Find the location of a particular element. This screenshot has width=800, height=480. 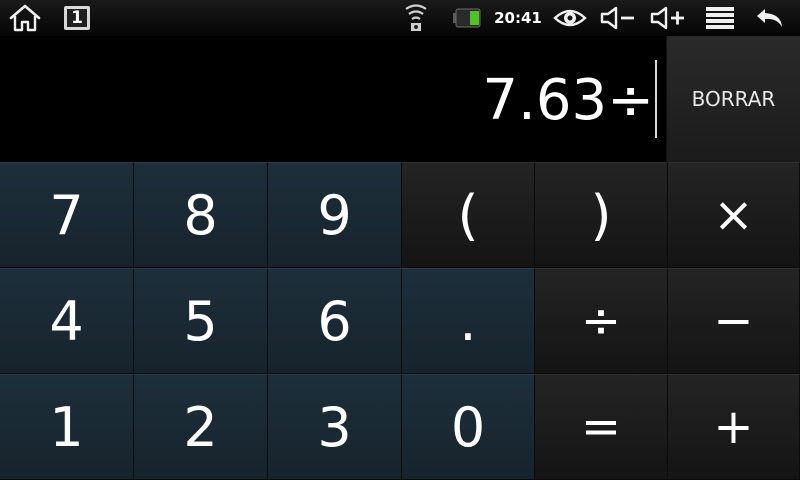

notification-count: 1 is located at coordinates (77, 18).